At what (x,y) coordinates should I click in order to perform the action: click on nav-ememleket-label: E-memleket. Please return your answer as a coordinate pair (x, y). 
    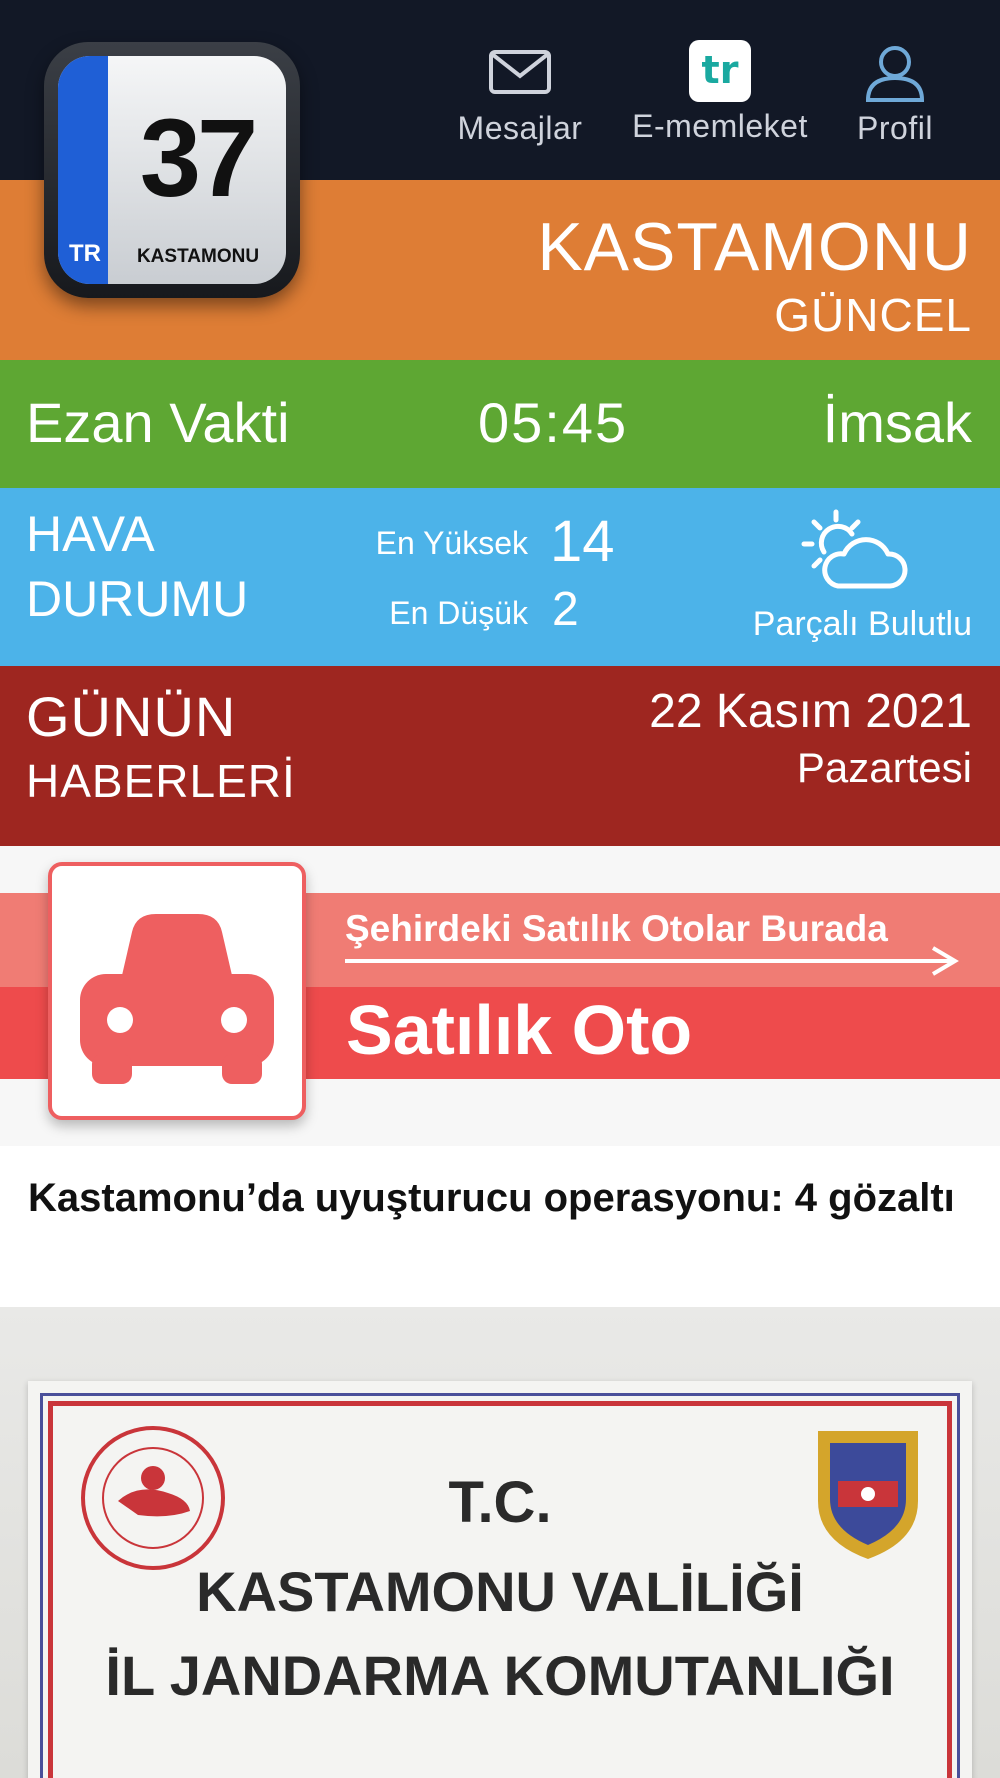
    Looking at the image, I should click on (720, 126).